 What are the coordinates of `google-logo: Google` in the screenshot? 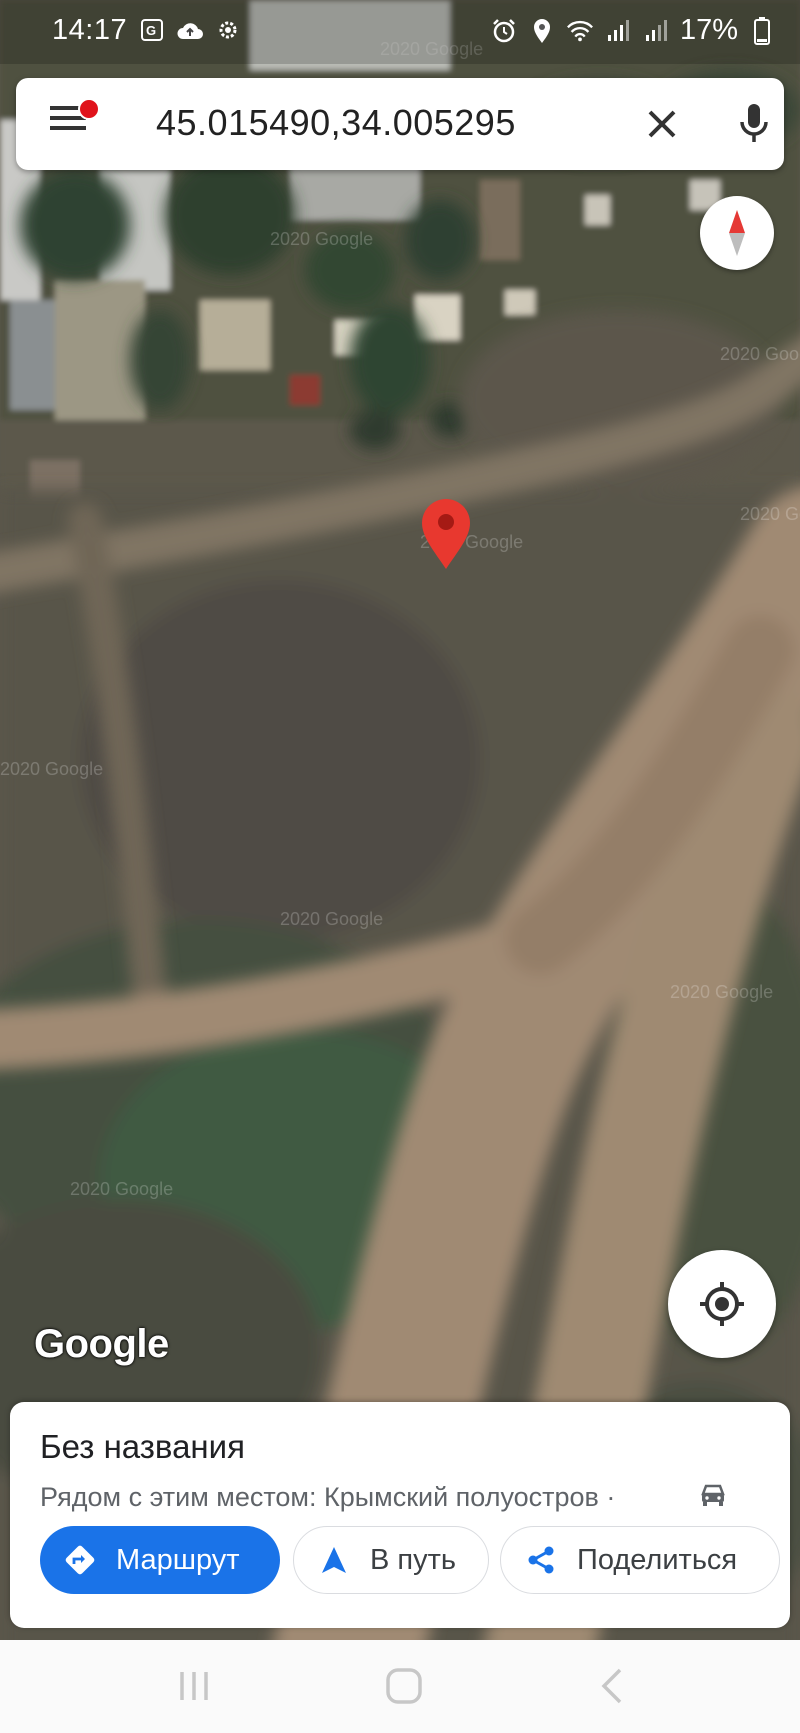 It's located at (101, 1344).